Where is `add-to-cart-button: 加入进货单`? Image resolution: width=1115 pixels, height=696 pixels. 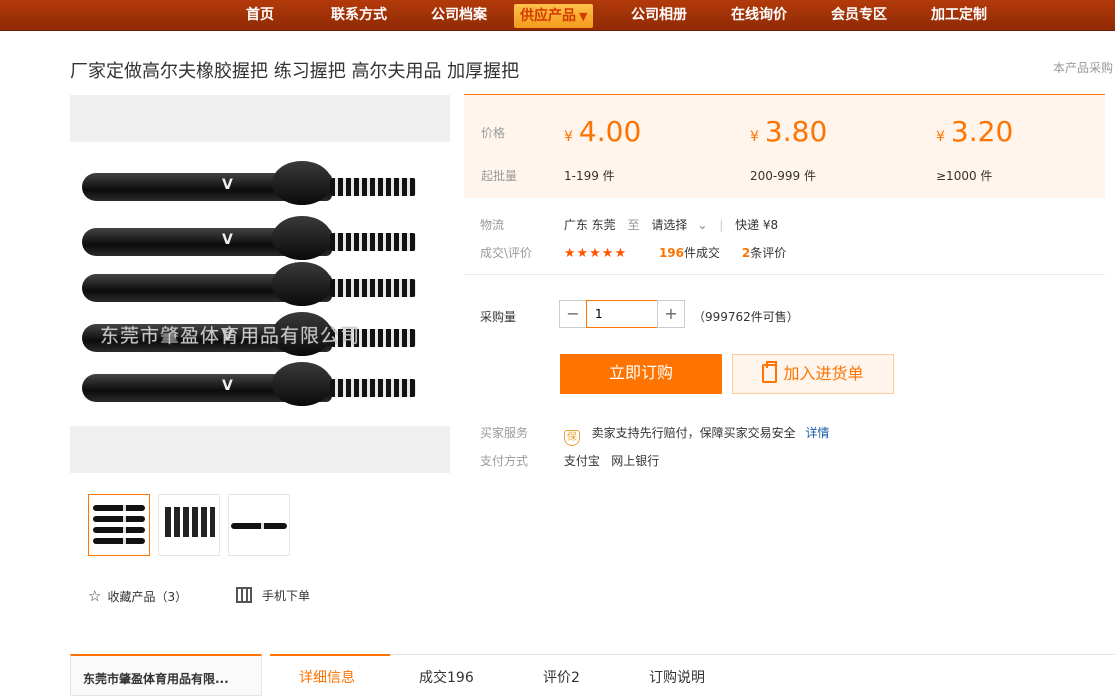 add-to-cart-button: 加入进货单 is located at coordinates (813, 374).